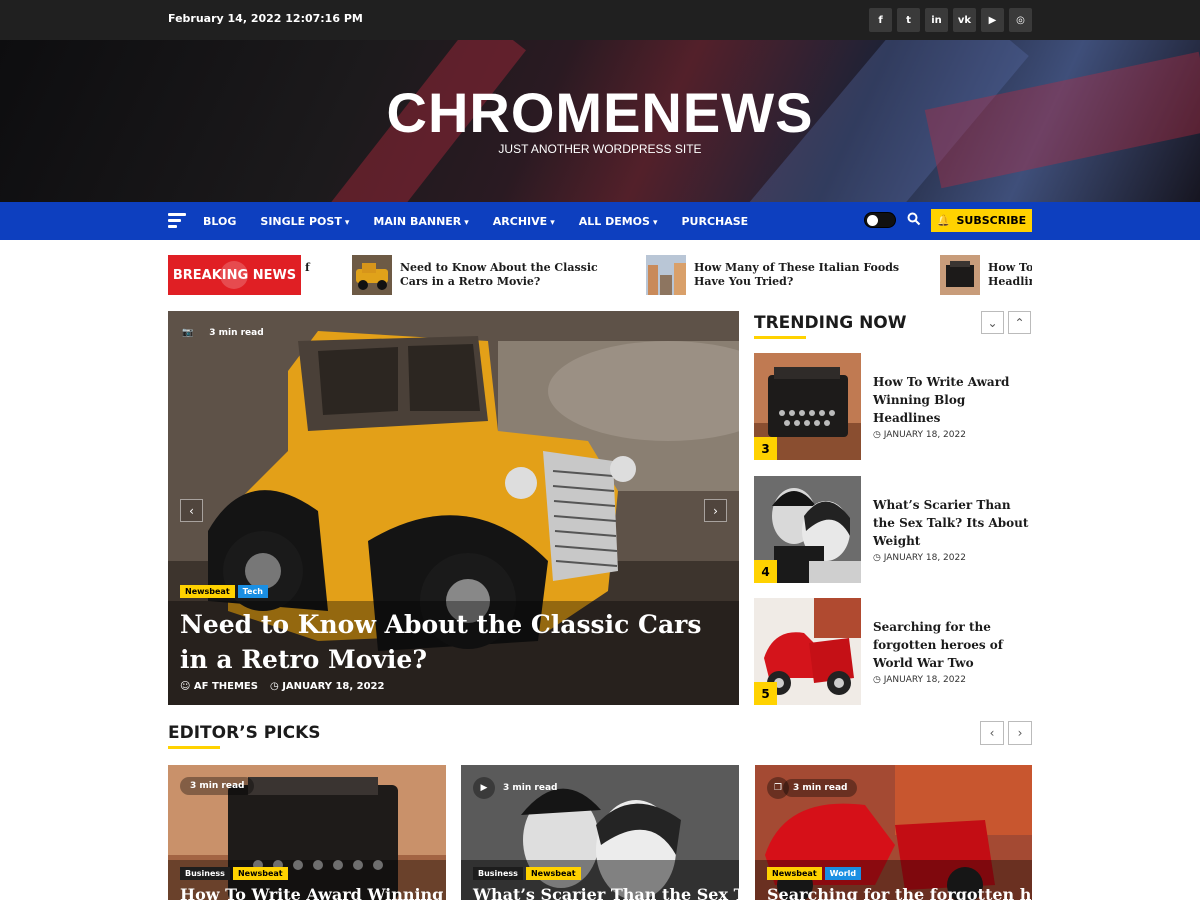 Image resolution: width=1200 pixels, height=900 pixels. Describe the element at coordinates (714, 221) in the screenshot. I see `menu-item-purchase: PURCHASE` at that location.